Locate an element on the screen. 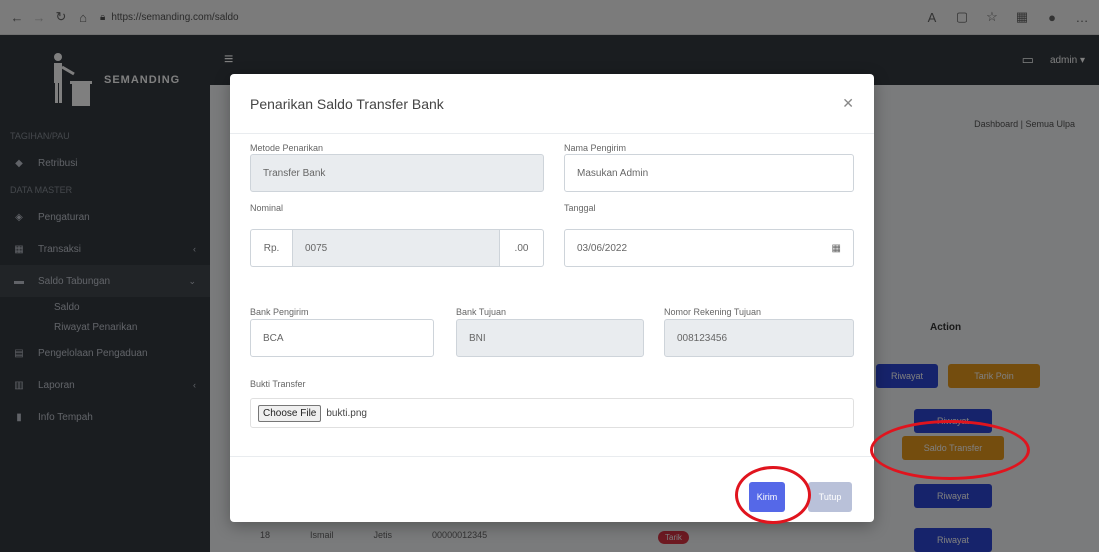 This screenshot has height=552, width=1099. nominal-label: Nominal is located at coordinates (267, 208).